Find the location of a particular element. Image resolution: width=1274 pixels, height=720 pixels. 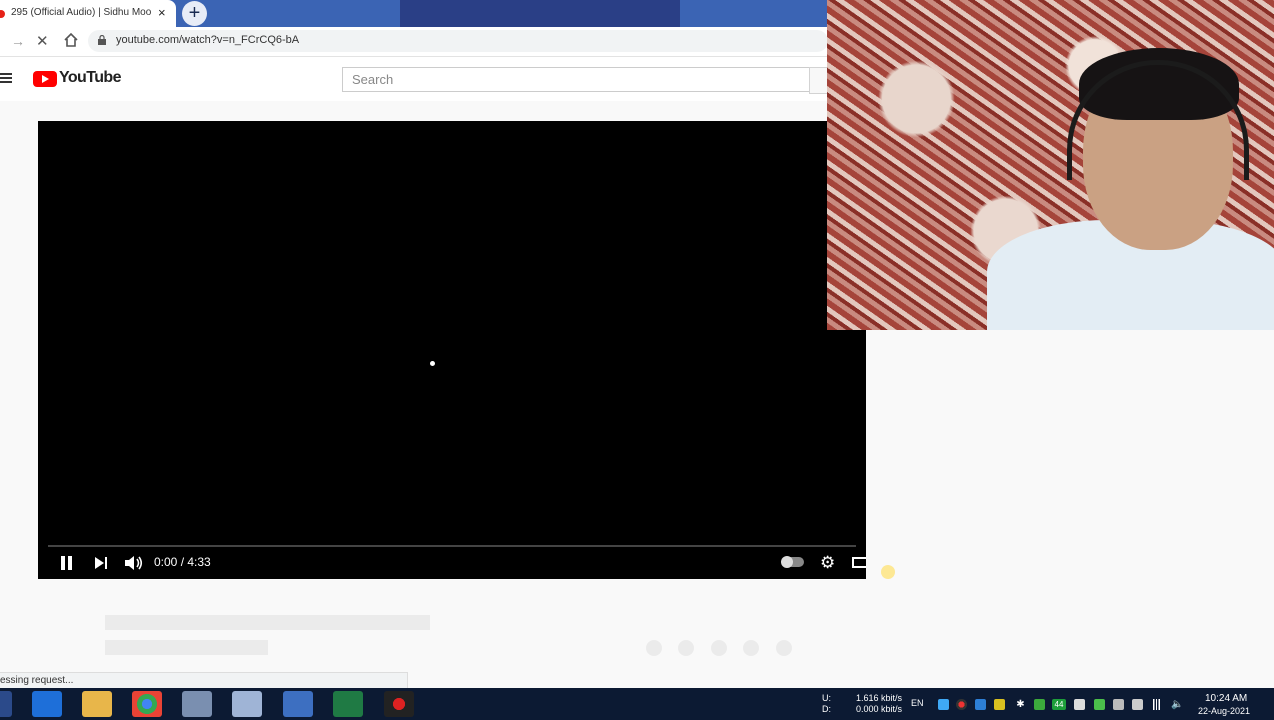

start-button-icon is located at coordinates (6, 704).